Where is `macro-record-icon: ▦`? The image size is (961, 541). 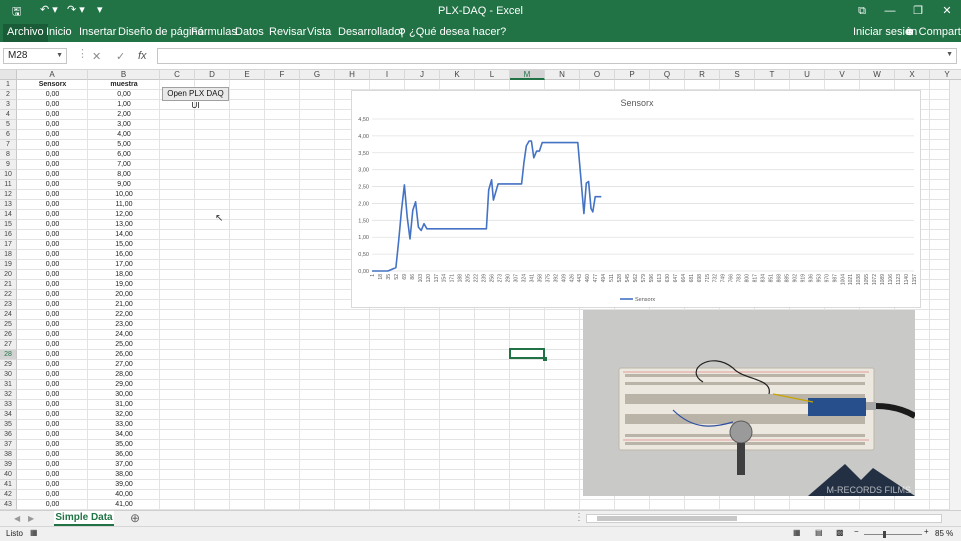
macro-record-icon: ▦ is located at coordinates (34, 532).